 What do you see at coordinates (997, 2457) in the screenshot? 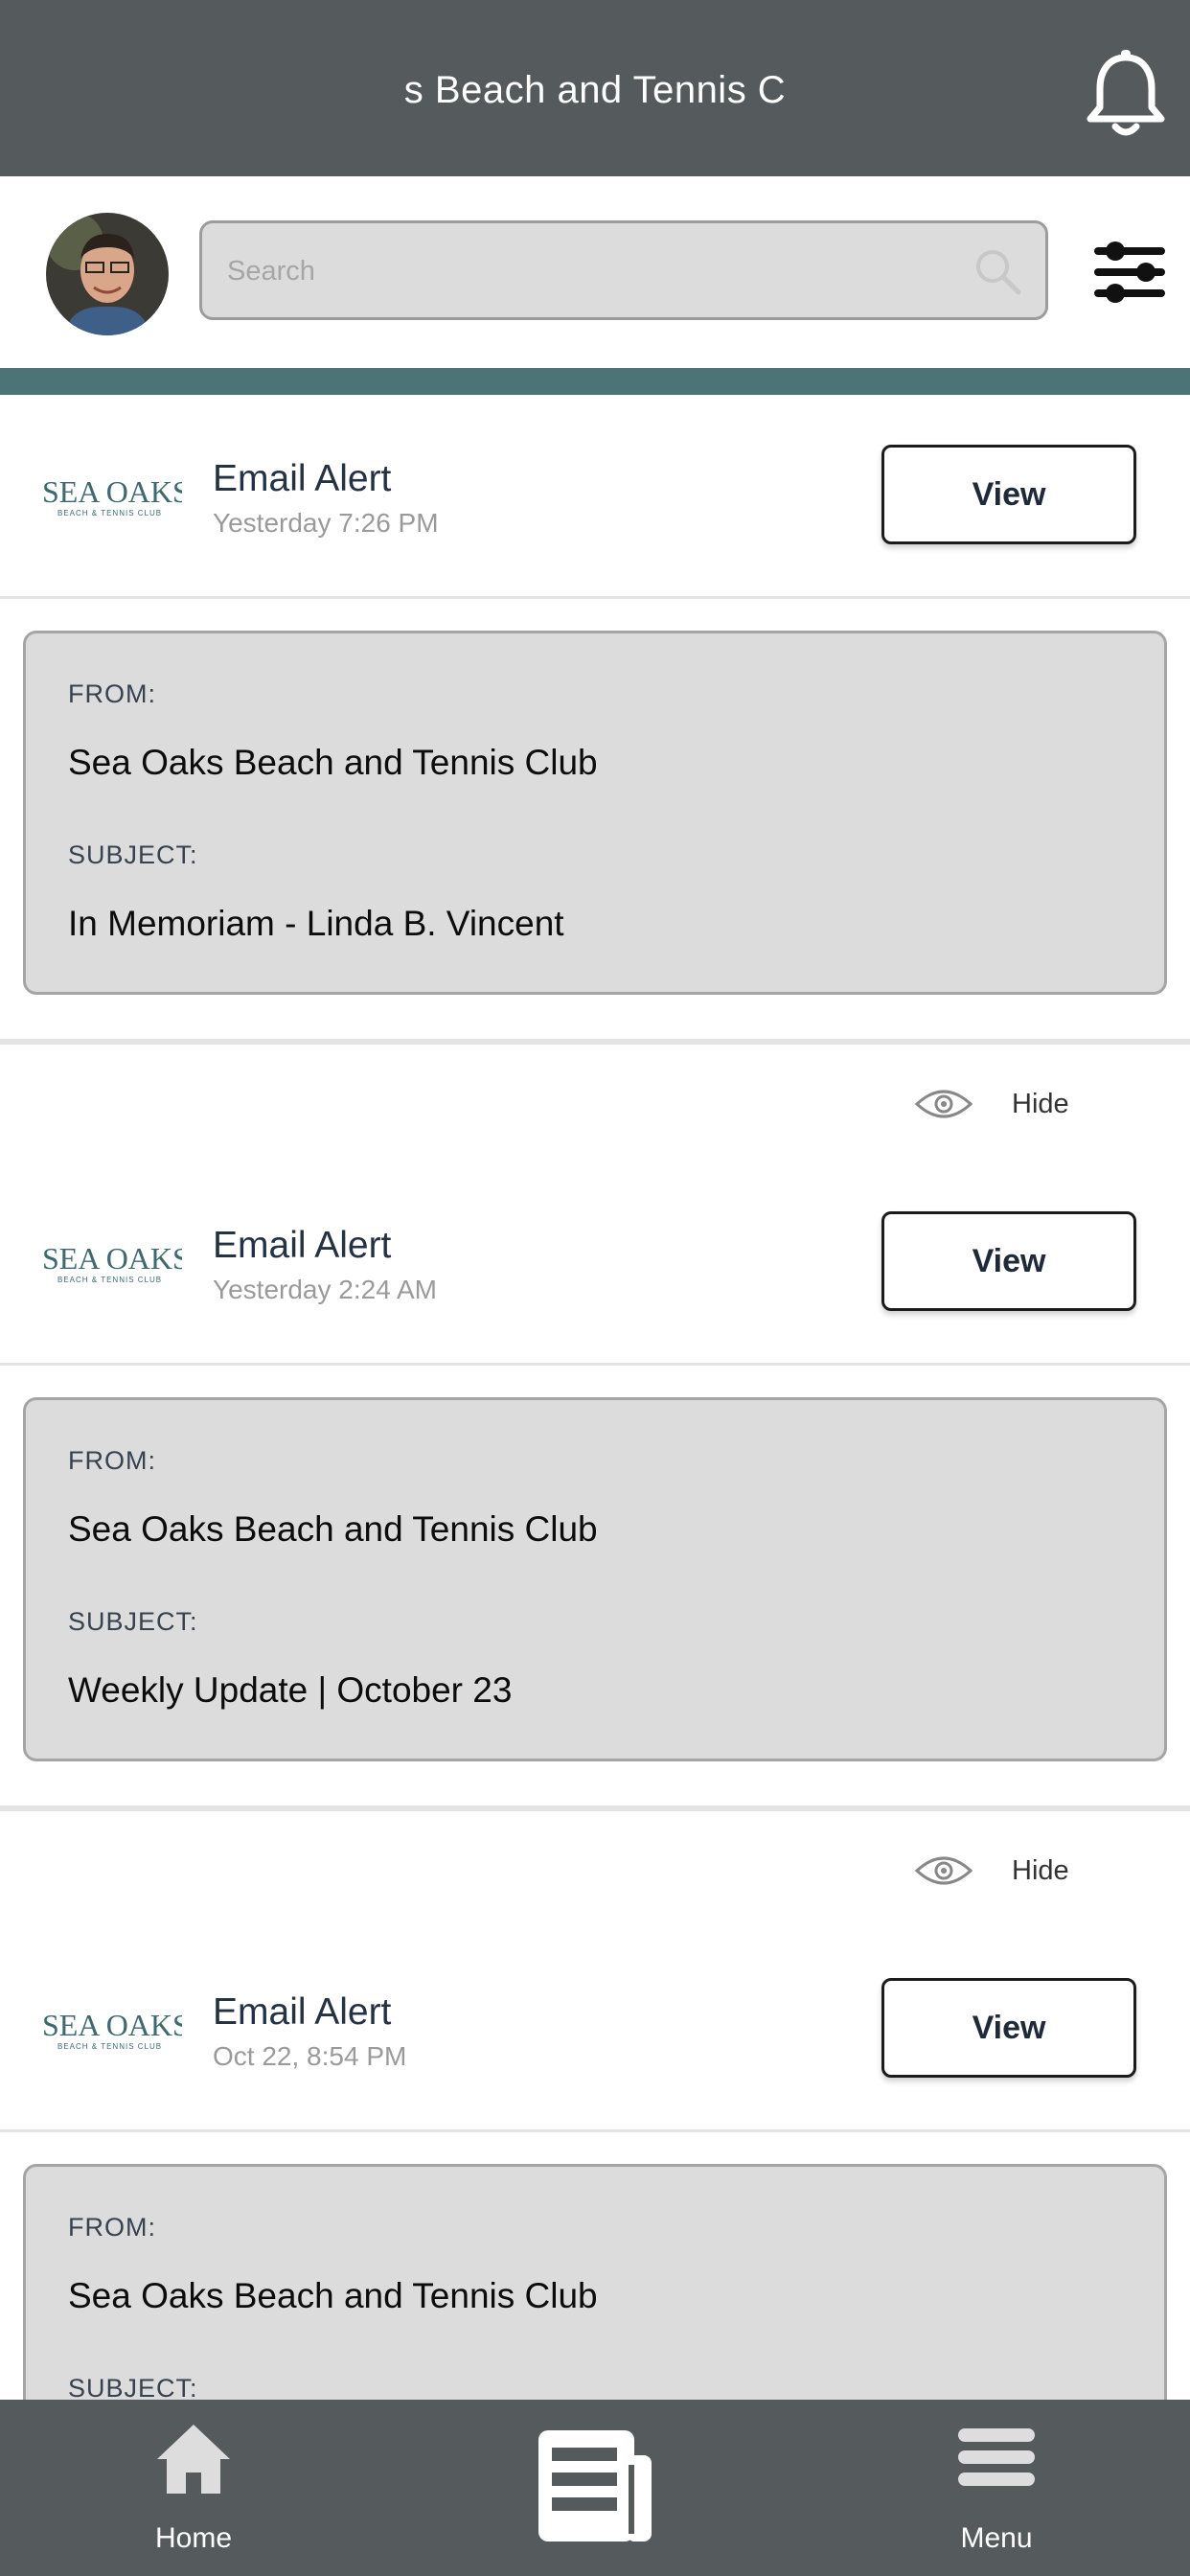
I see `hamburger-icon` at bounding box center [997, 2457].